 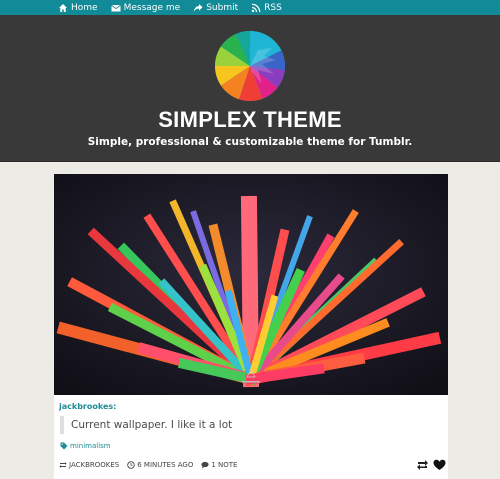 I want to click on notes-label: 1 NOTE, so click(x=224, y=465).